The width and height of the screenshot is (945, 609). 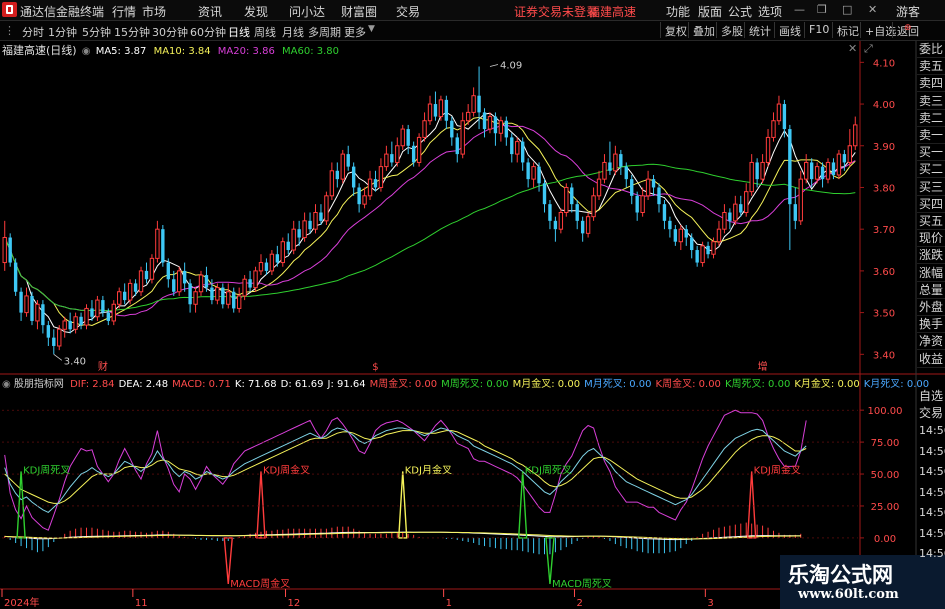 I want to click on x-tick-label: 11, so click(x=141, y=603).